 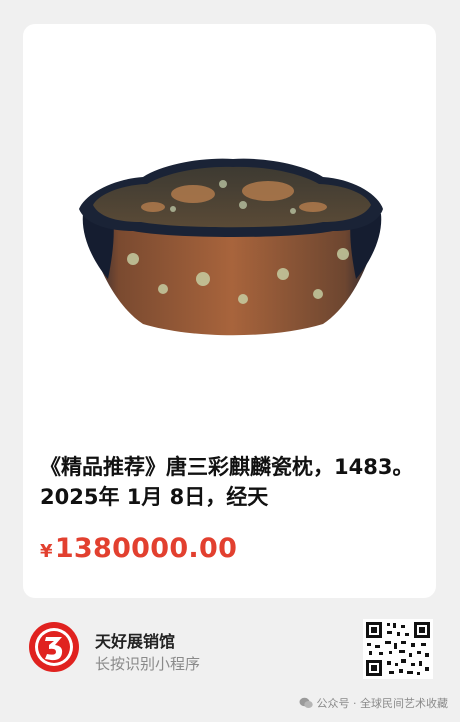 What do you see at coordinates (398, 649) in the screenshot?
I see `qr-code-icon` at bounding box center [398, 649].